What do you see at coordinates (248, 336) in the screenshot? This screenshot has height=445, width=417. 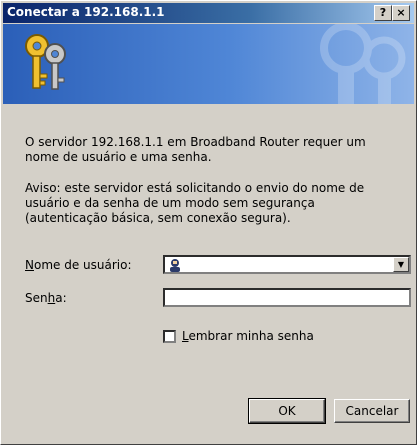 I see `remember-password-label: Lembrar minha senha` at bounding box center [248, 336].